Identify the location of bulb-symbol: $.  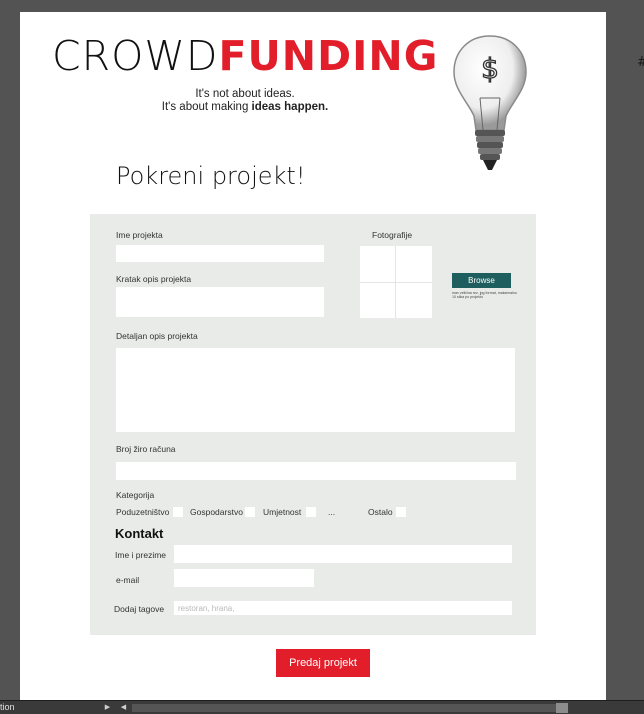
(490, 68).